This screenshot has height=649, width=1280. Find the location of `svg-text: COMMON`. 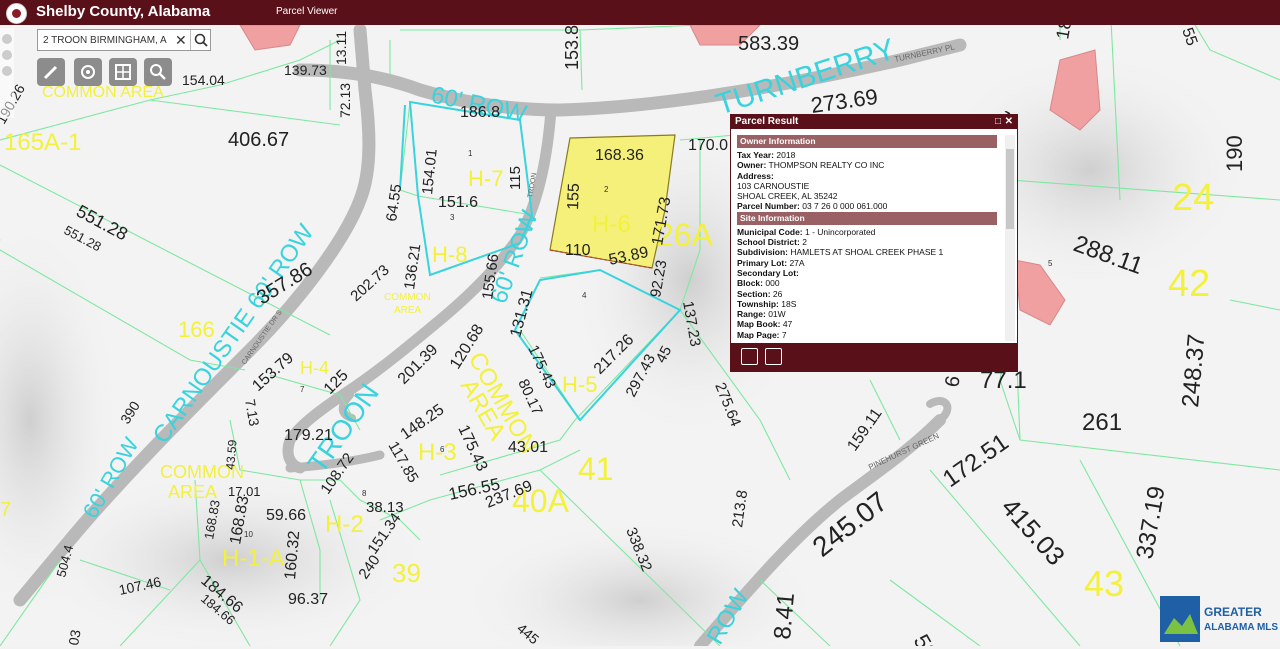

svg-text: COMMON is located at coordinates (407, 297).